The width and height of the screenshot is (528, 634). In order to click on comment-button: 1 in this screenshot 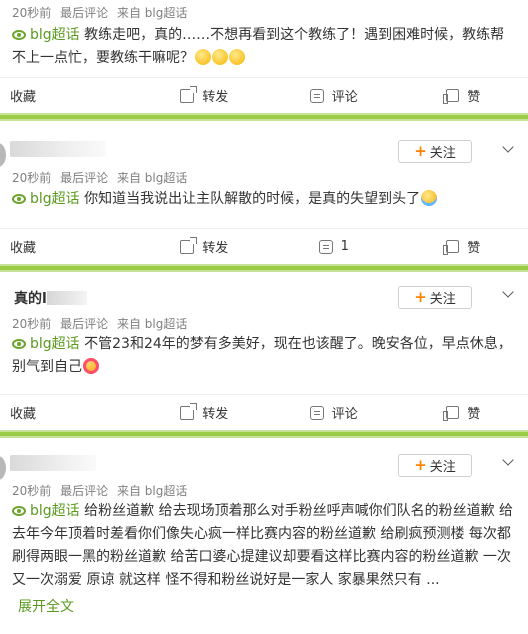, I will do `click(334, 246)`.